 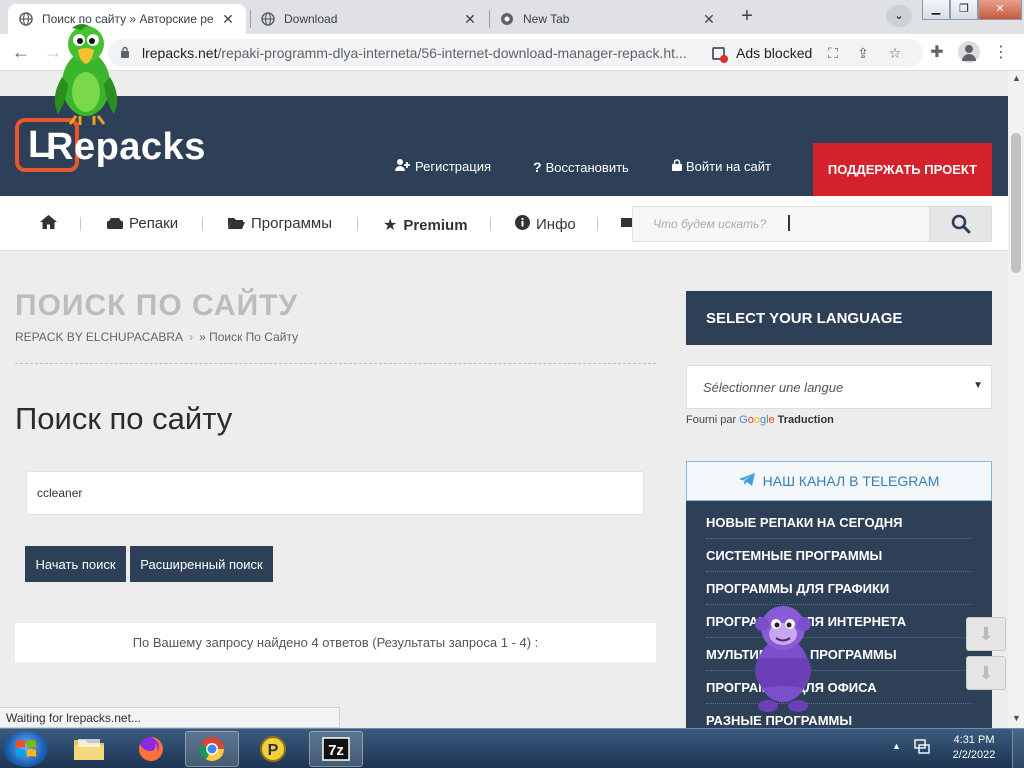 I want to click on divider, so click(x=335, y=363).